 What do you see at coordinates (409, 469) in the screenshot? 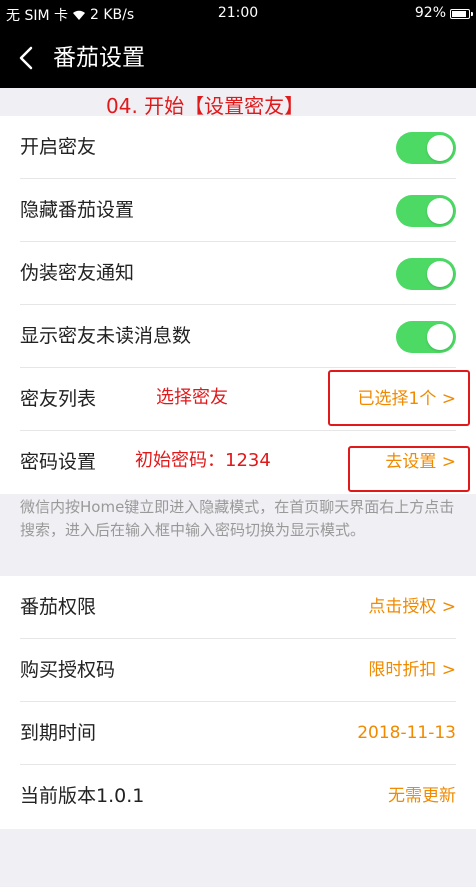
I see `password-highlight-box` at bounding box center [409, 469].